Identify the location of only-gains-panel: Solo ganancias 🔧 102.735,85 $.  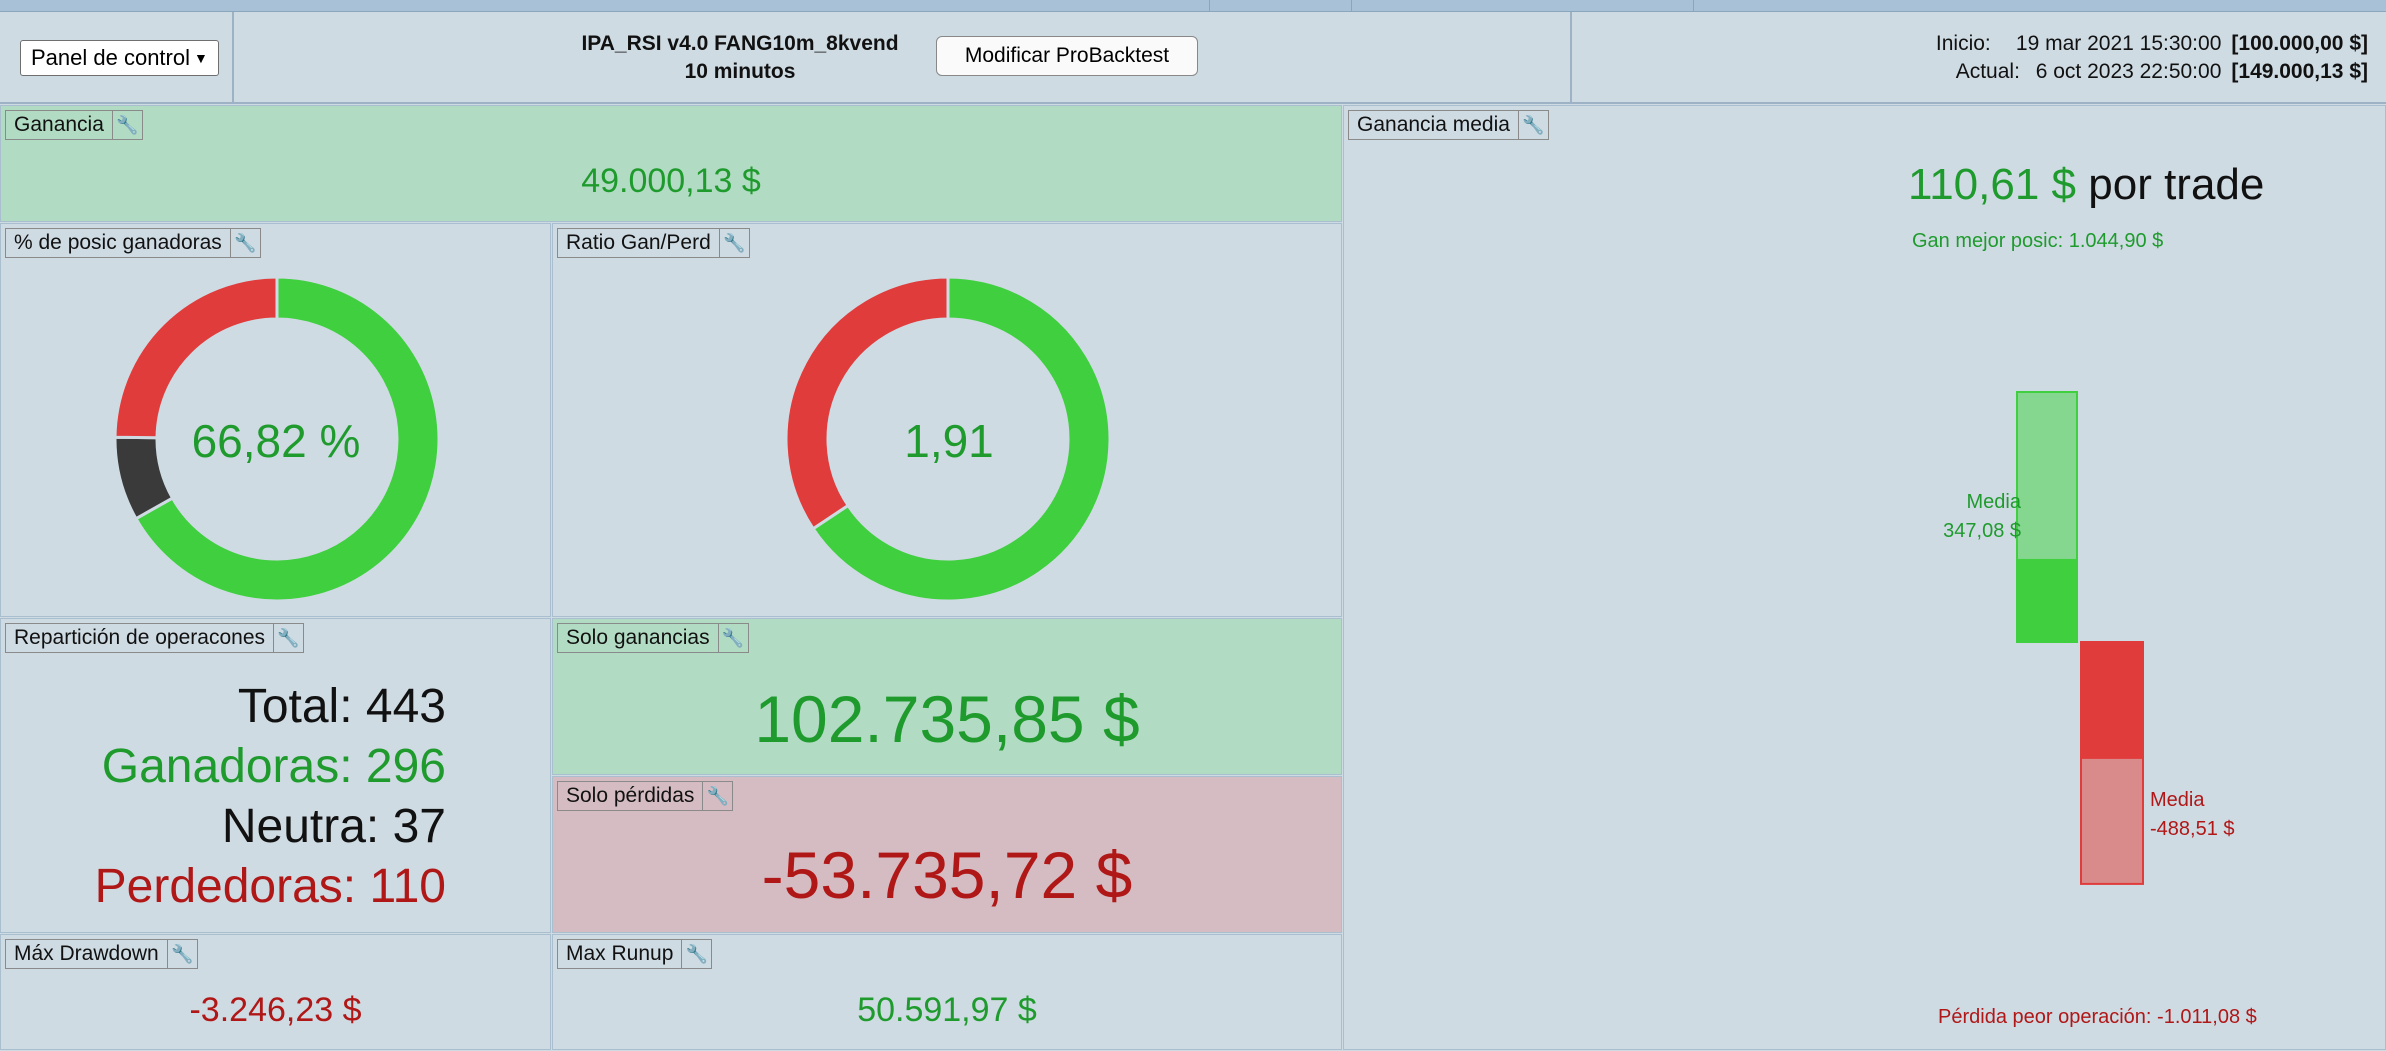
(947, 696).